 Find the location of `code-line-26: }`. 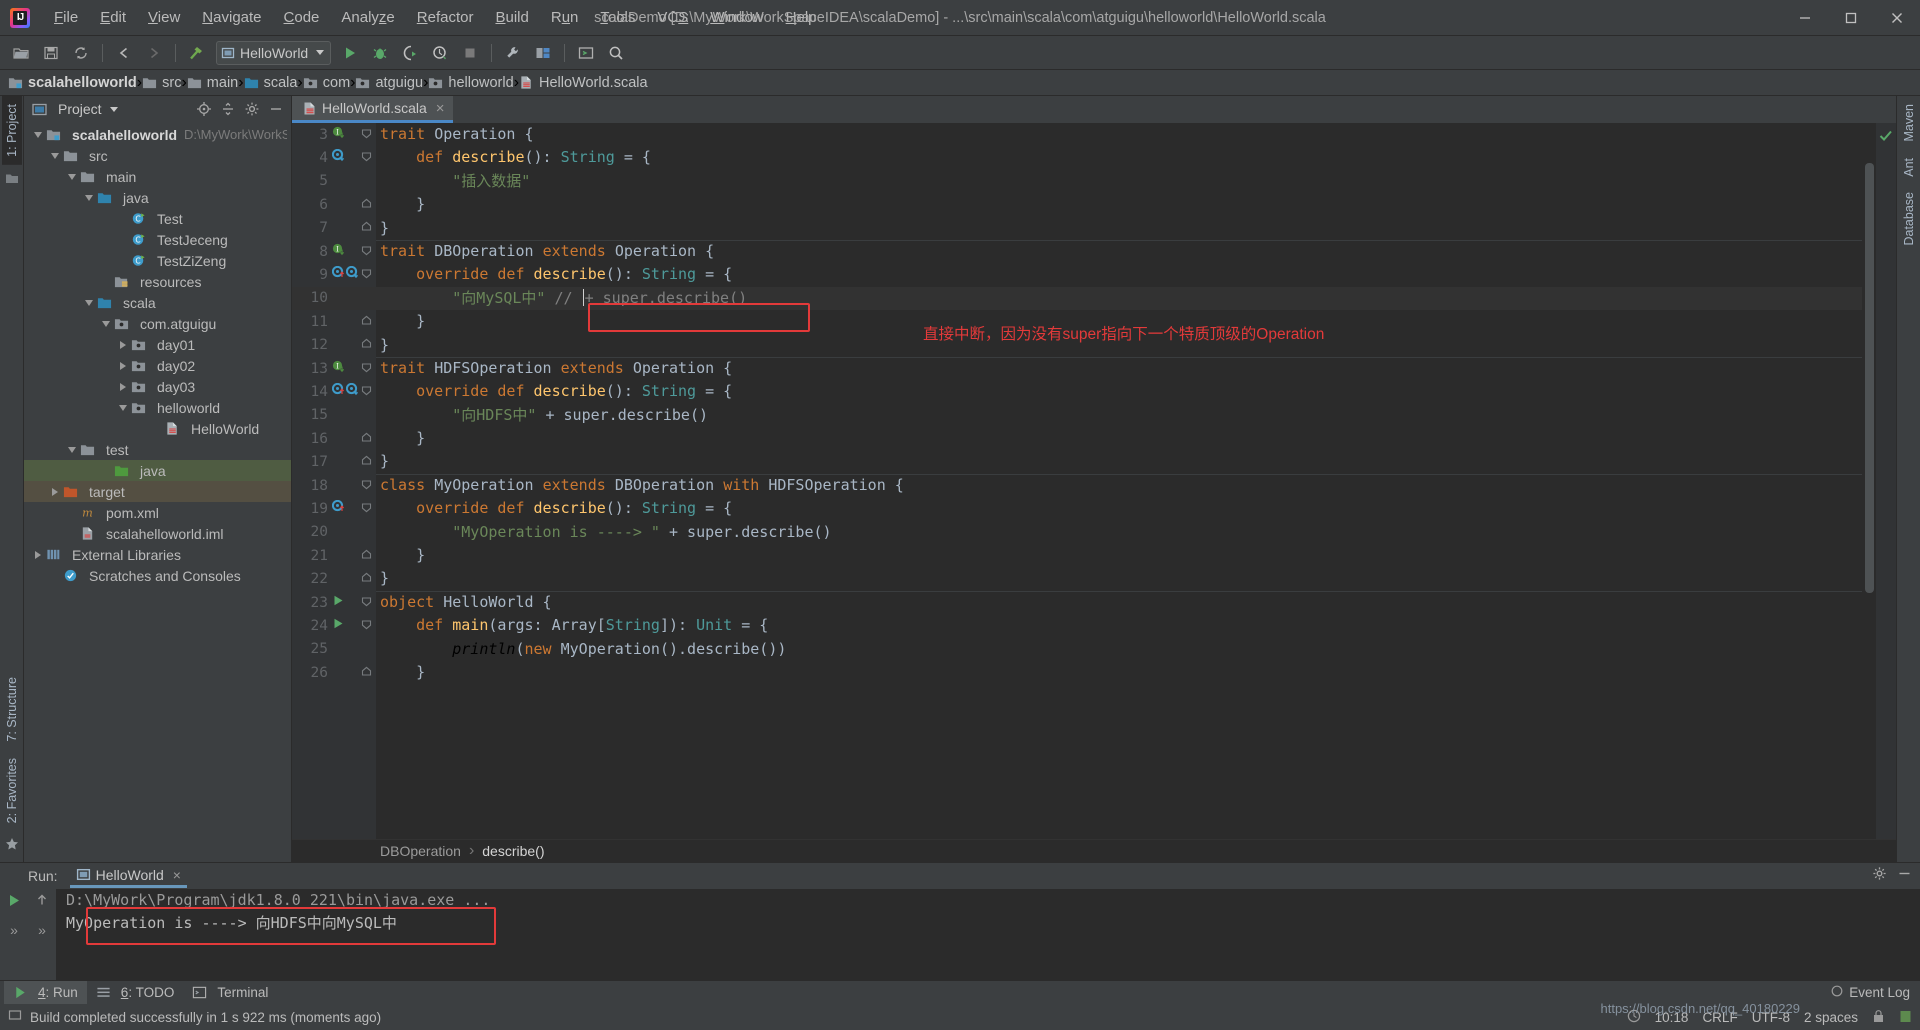

code-line-26: } is located at coordinates (1126, 672).